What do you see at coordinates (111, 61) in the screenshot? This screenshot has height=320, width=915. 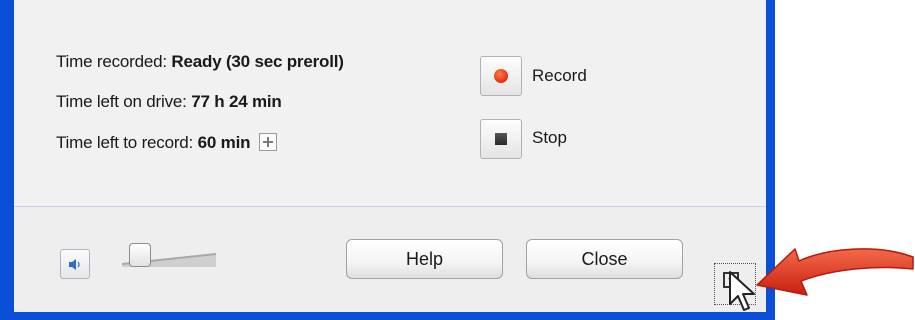 I see `time-recorded-label: Time recorded:` at bounding box center [111, 61].